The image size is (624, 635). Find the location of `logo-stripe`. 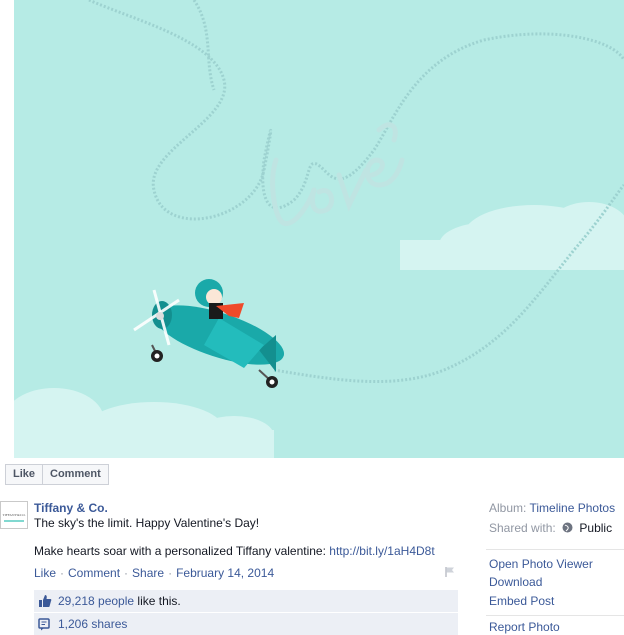

logo-stripe is located at coordinates (14, 521).